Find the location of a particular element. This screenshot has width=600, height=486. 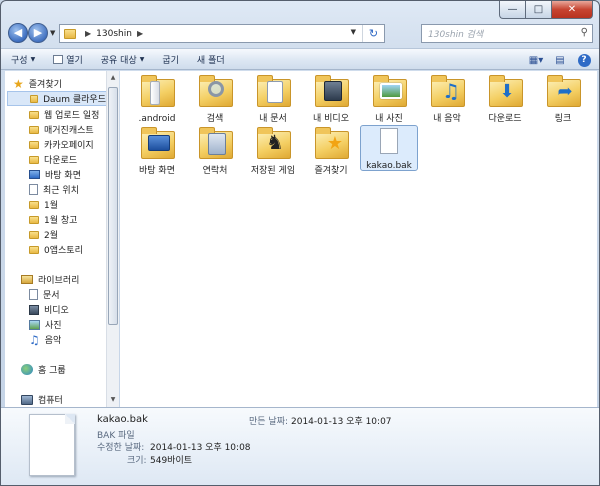

file-item: ⬇ 다운로드 is located at coordinates (505, 100).